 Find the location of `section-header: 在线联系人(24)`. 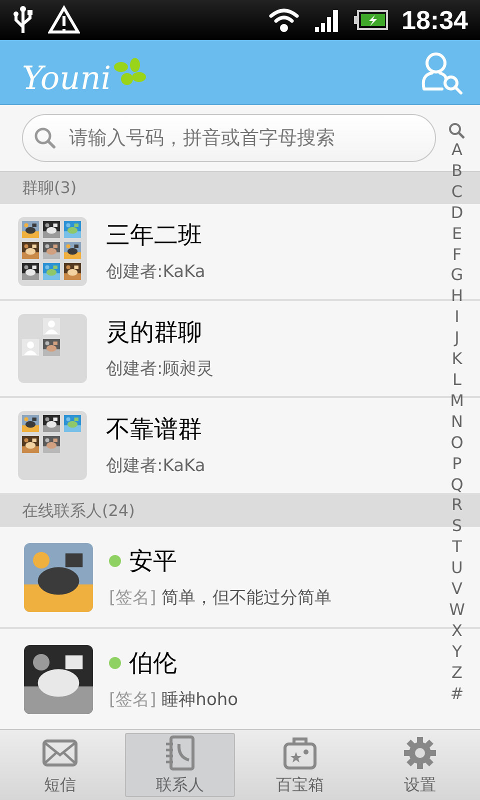

section-header: 在线联系人(24) is located at coordinates (78, 511).